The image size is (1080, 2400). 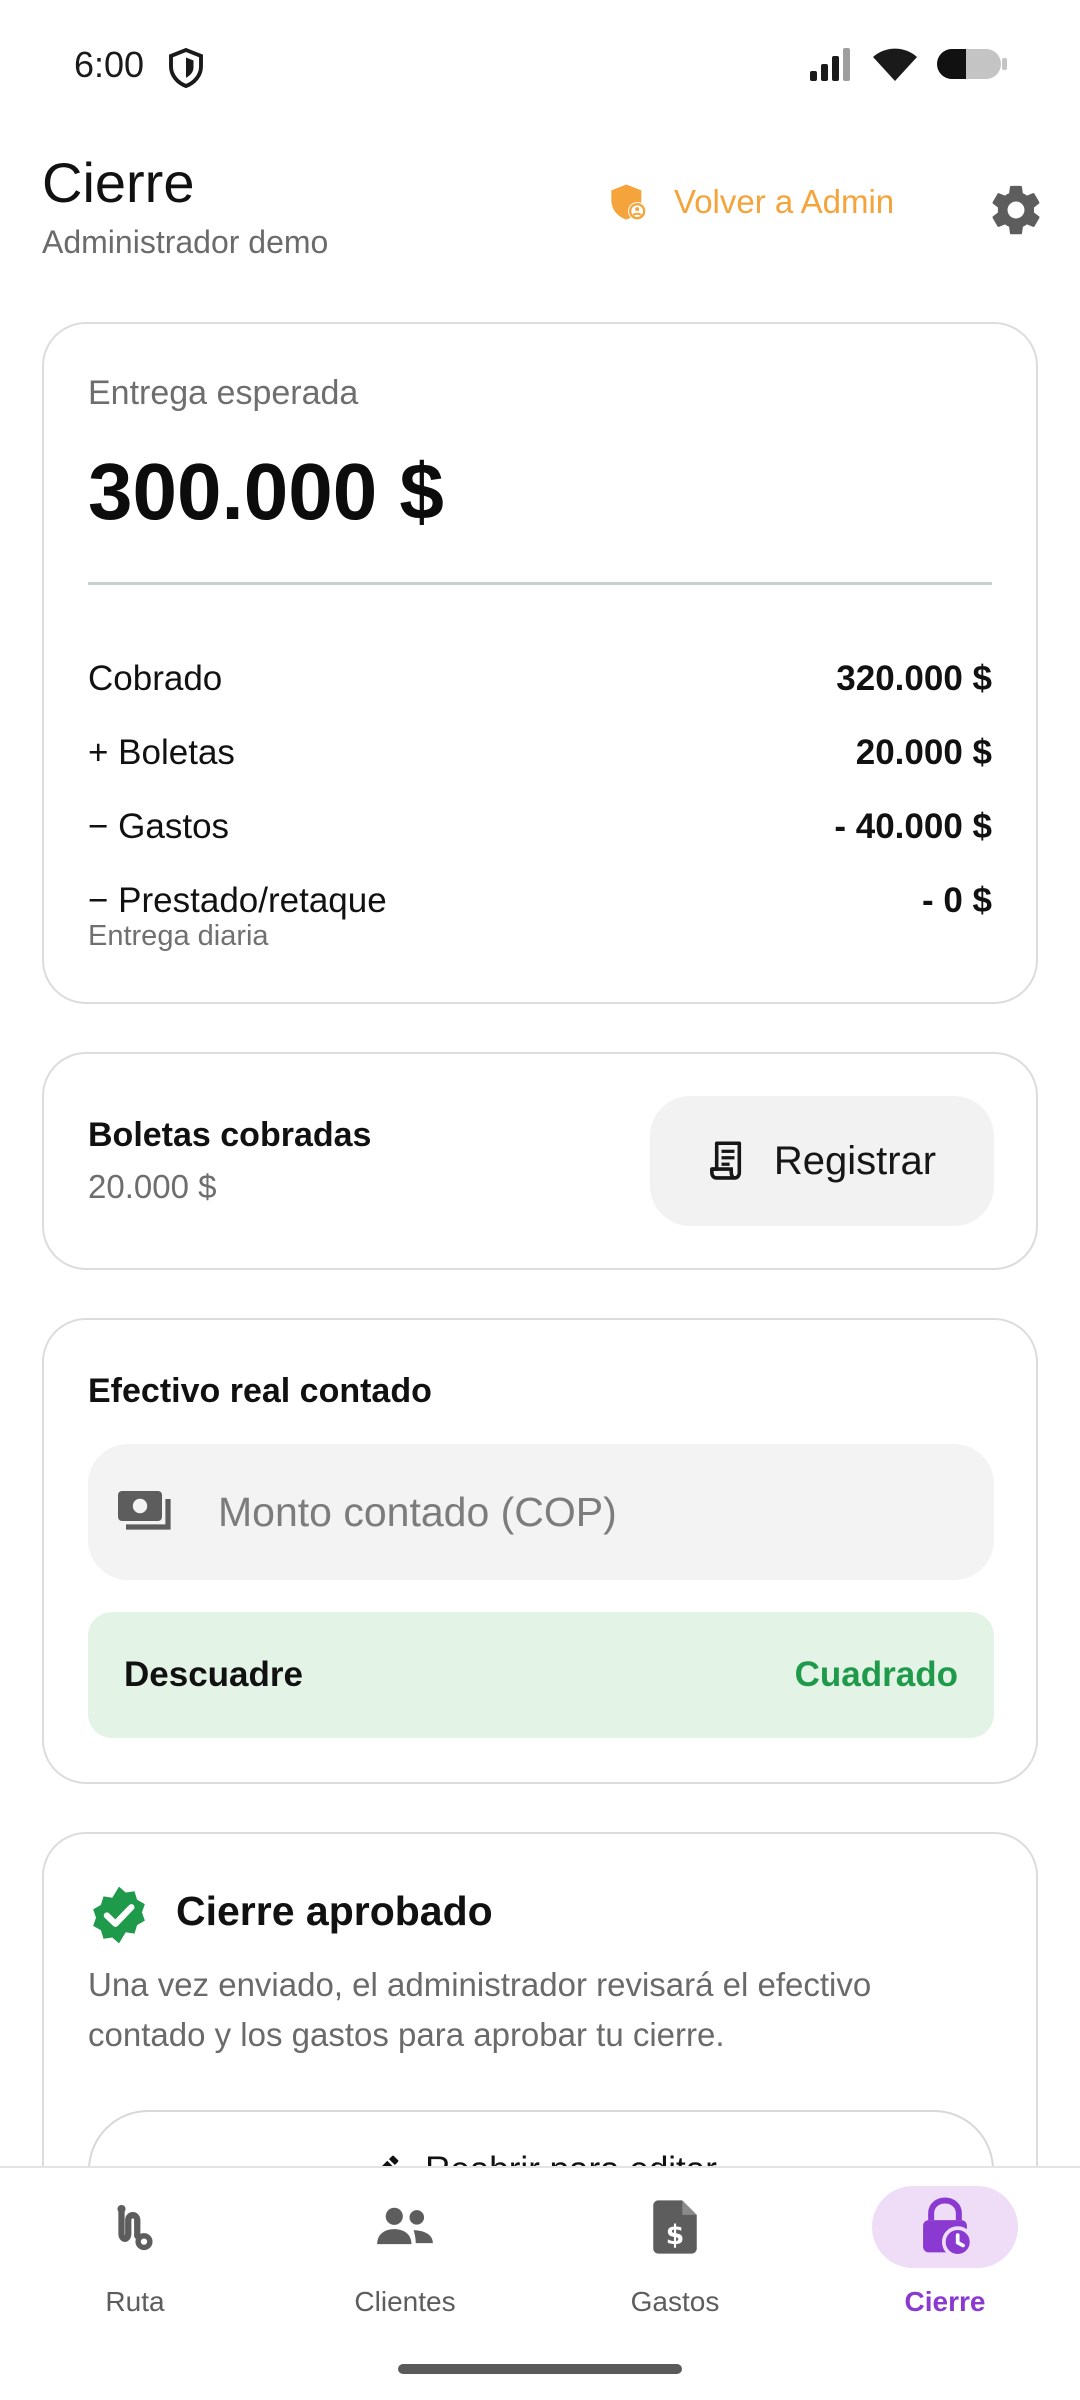 I want to click on cash-count-title: Efectivo real contado, so click(x=260, y=1391).